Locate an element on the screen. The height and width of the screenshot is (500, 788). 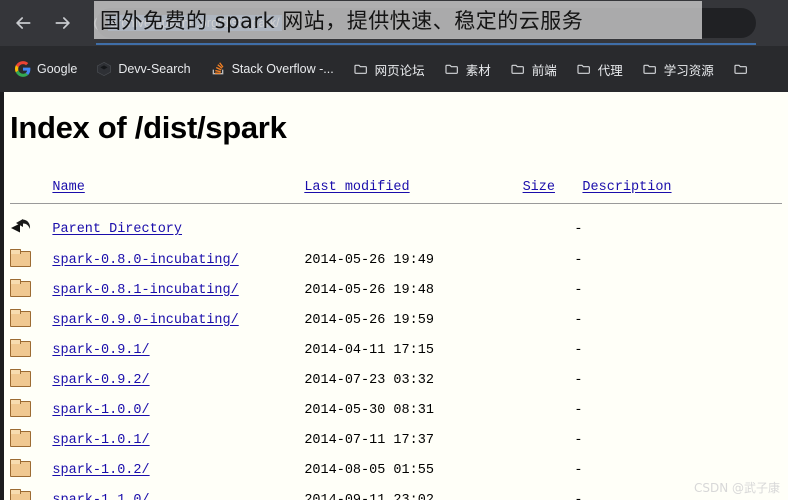
forward-arrow-icon is located at coordinates (62, 23).